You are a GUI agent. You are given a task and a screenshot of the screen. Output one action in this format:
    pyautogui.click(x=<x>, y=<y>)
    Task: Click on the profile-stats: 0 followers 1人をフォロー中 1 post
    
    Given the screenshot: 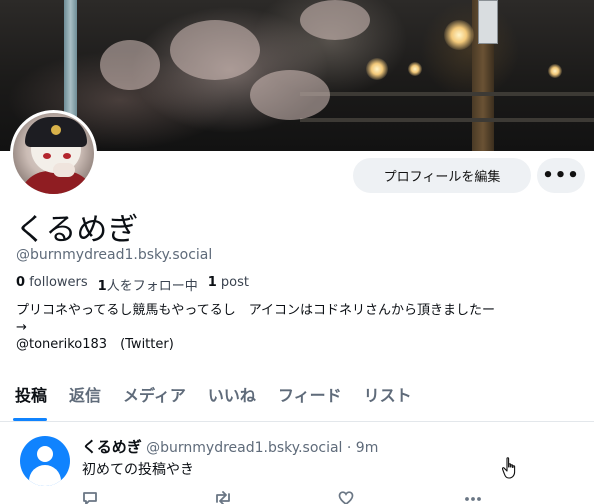 What is the action you would take?
    pyautogui.click(x=132, y=284)
    